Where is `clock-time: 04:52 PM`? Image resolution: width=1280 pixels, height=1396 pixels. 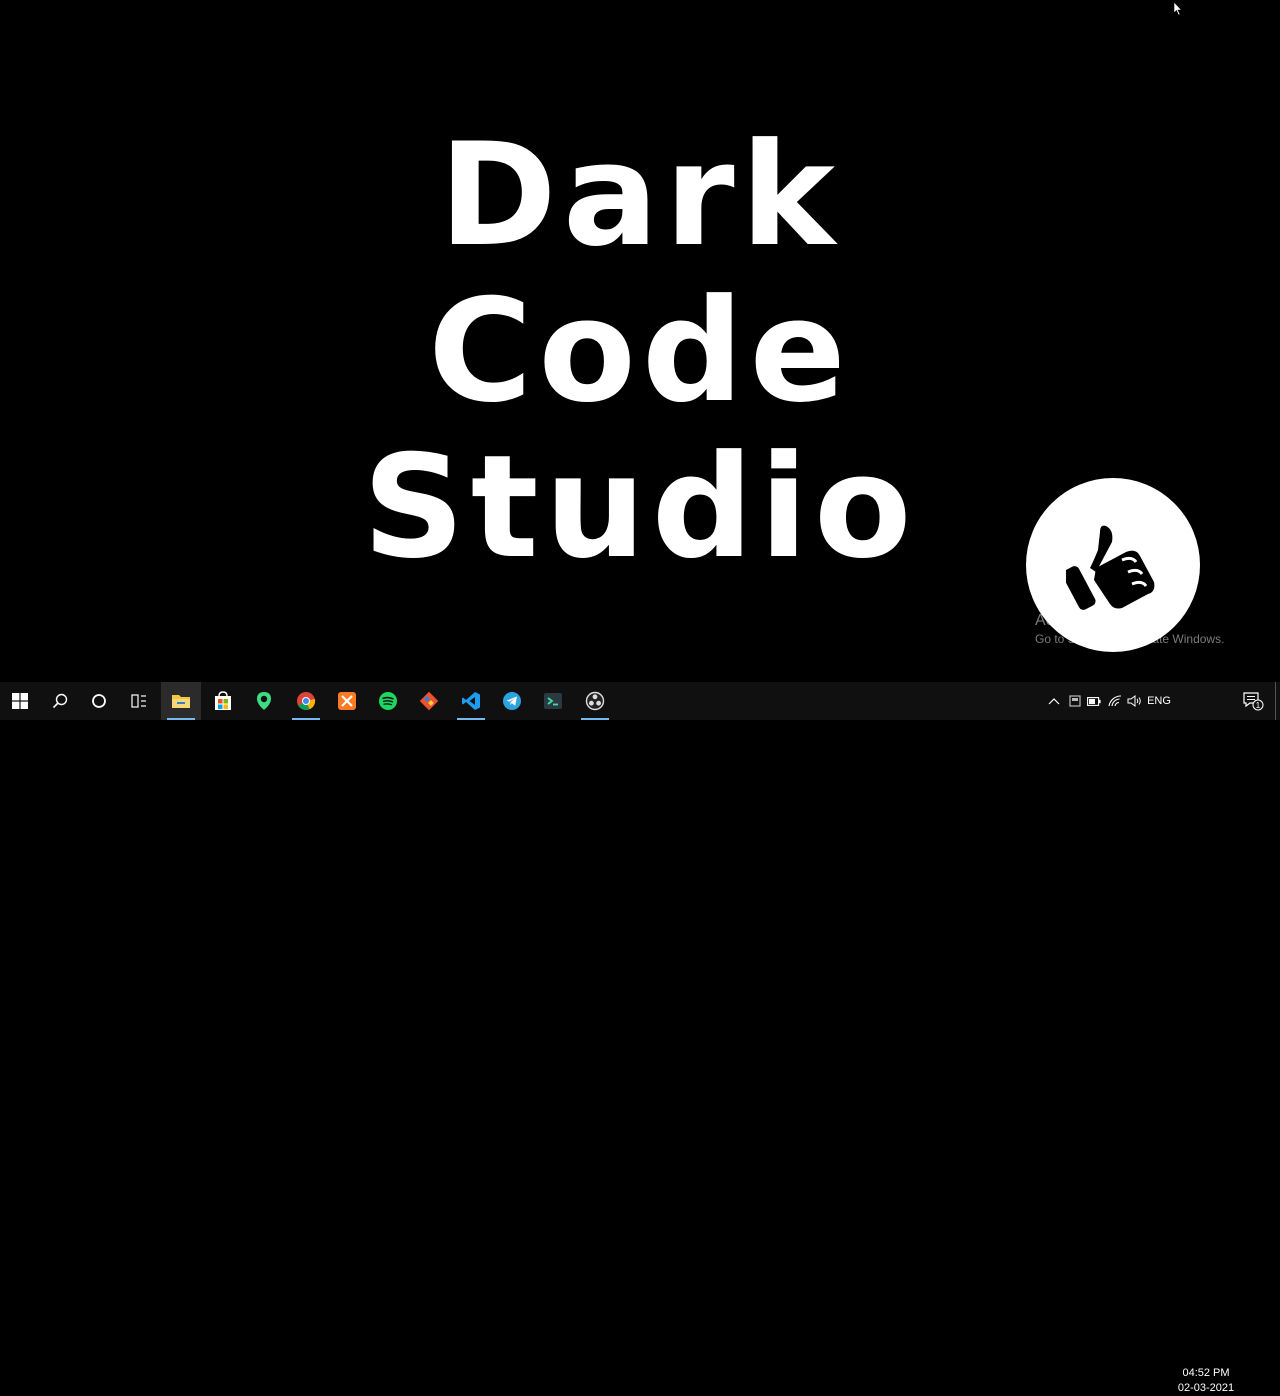 clock-time: 04:52 PM is located at coordinates (1206, 1373).